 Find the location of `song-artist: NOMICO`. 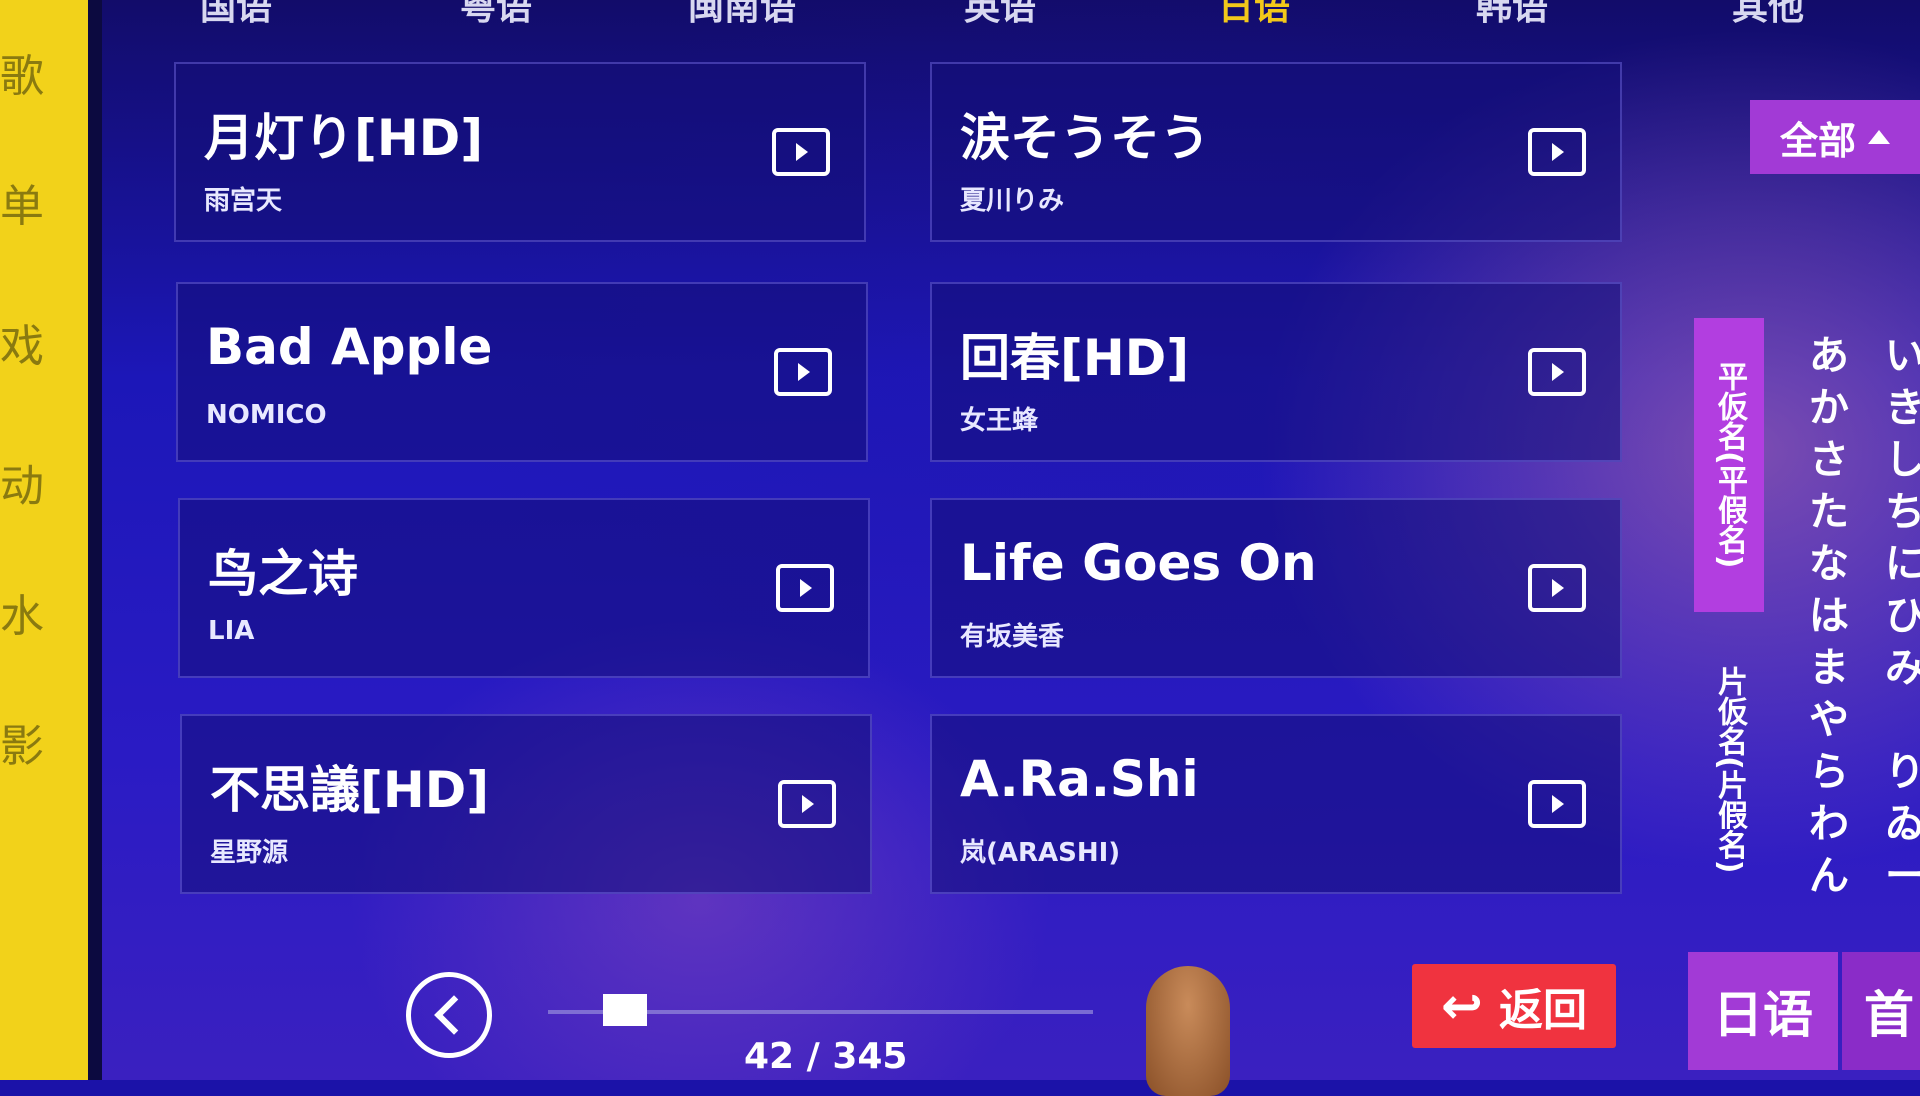

song-artist: NOMICO is located at coordinates (266, 415).